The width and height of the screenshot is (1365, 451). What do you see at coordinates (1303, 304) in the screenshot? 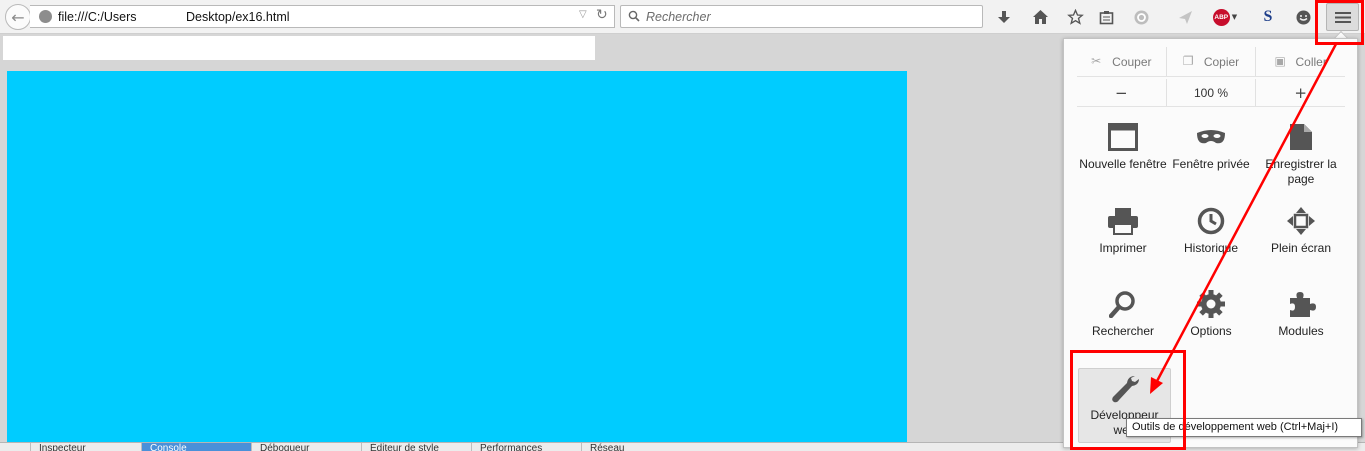
I see `puzzle-icon` at bounding box center [1303, 304].